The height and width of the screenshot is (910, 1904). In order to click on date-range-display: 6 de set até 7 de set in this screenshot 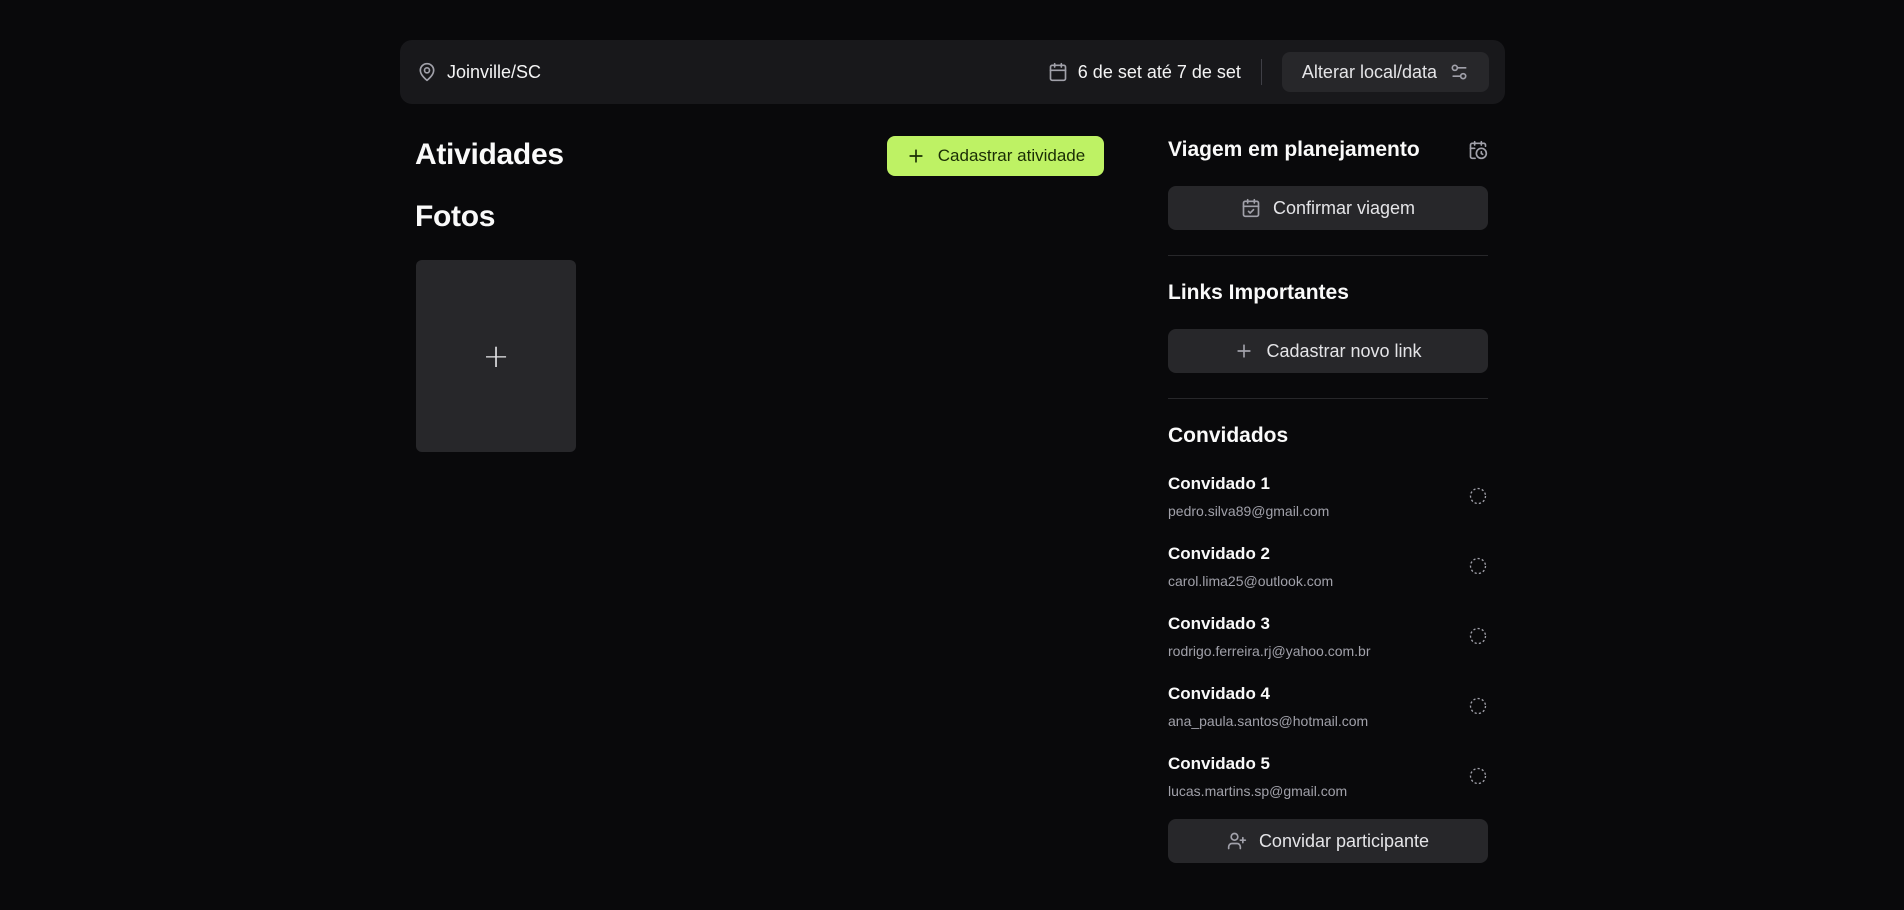, I will do `click(1144, 72)`.